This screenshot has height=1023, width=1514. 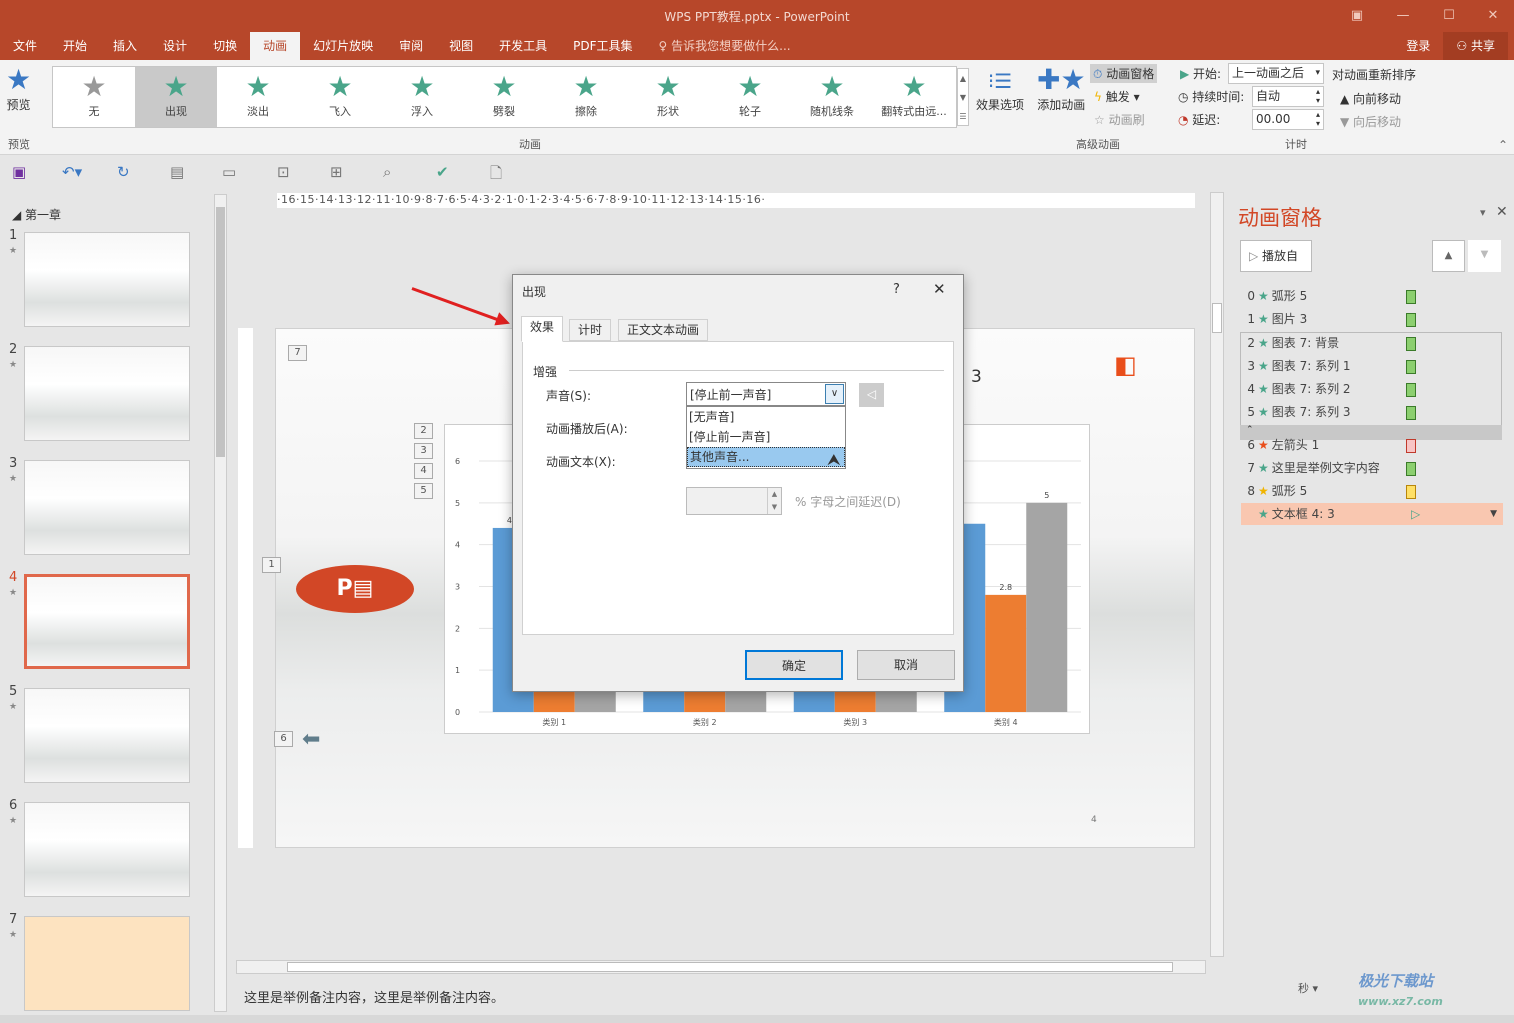 I want to click on tab-transitions: 切换, so click(x=225, y=46).